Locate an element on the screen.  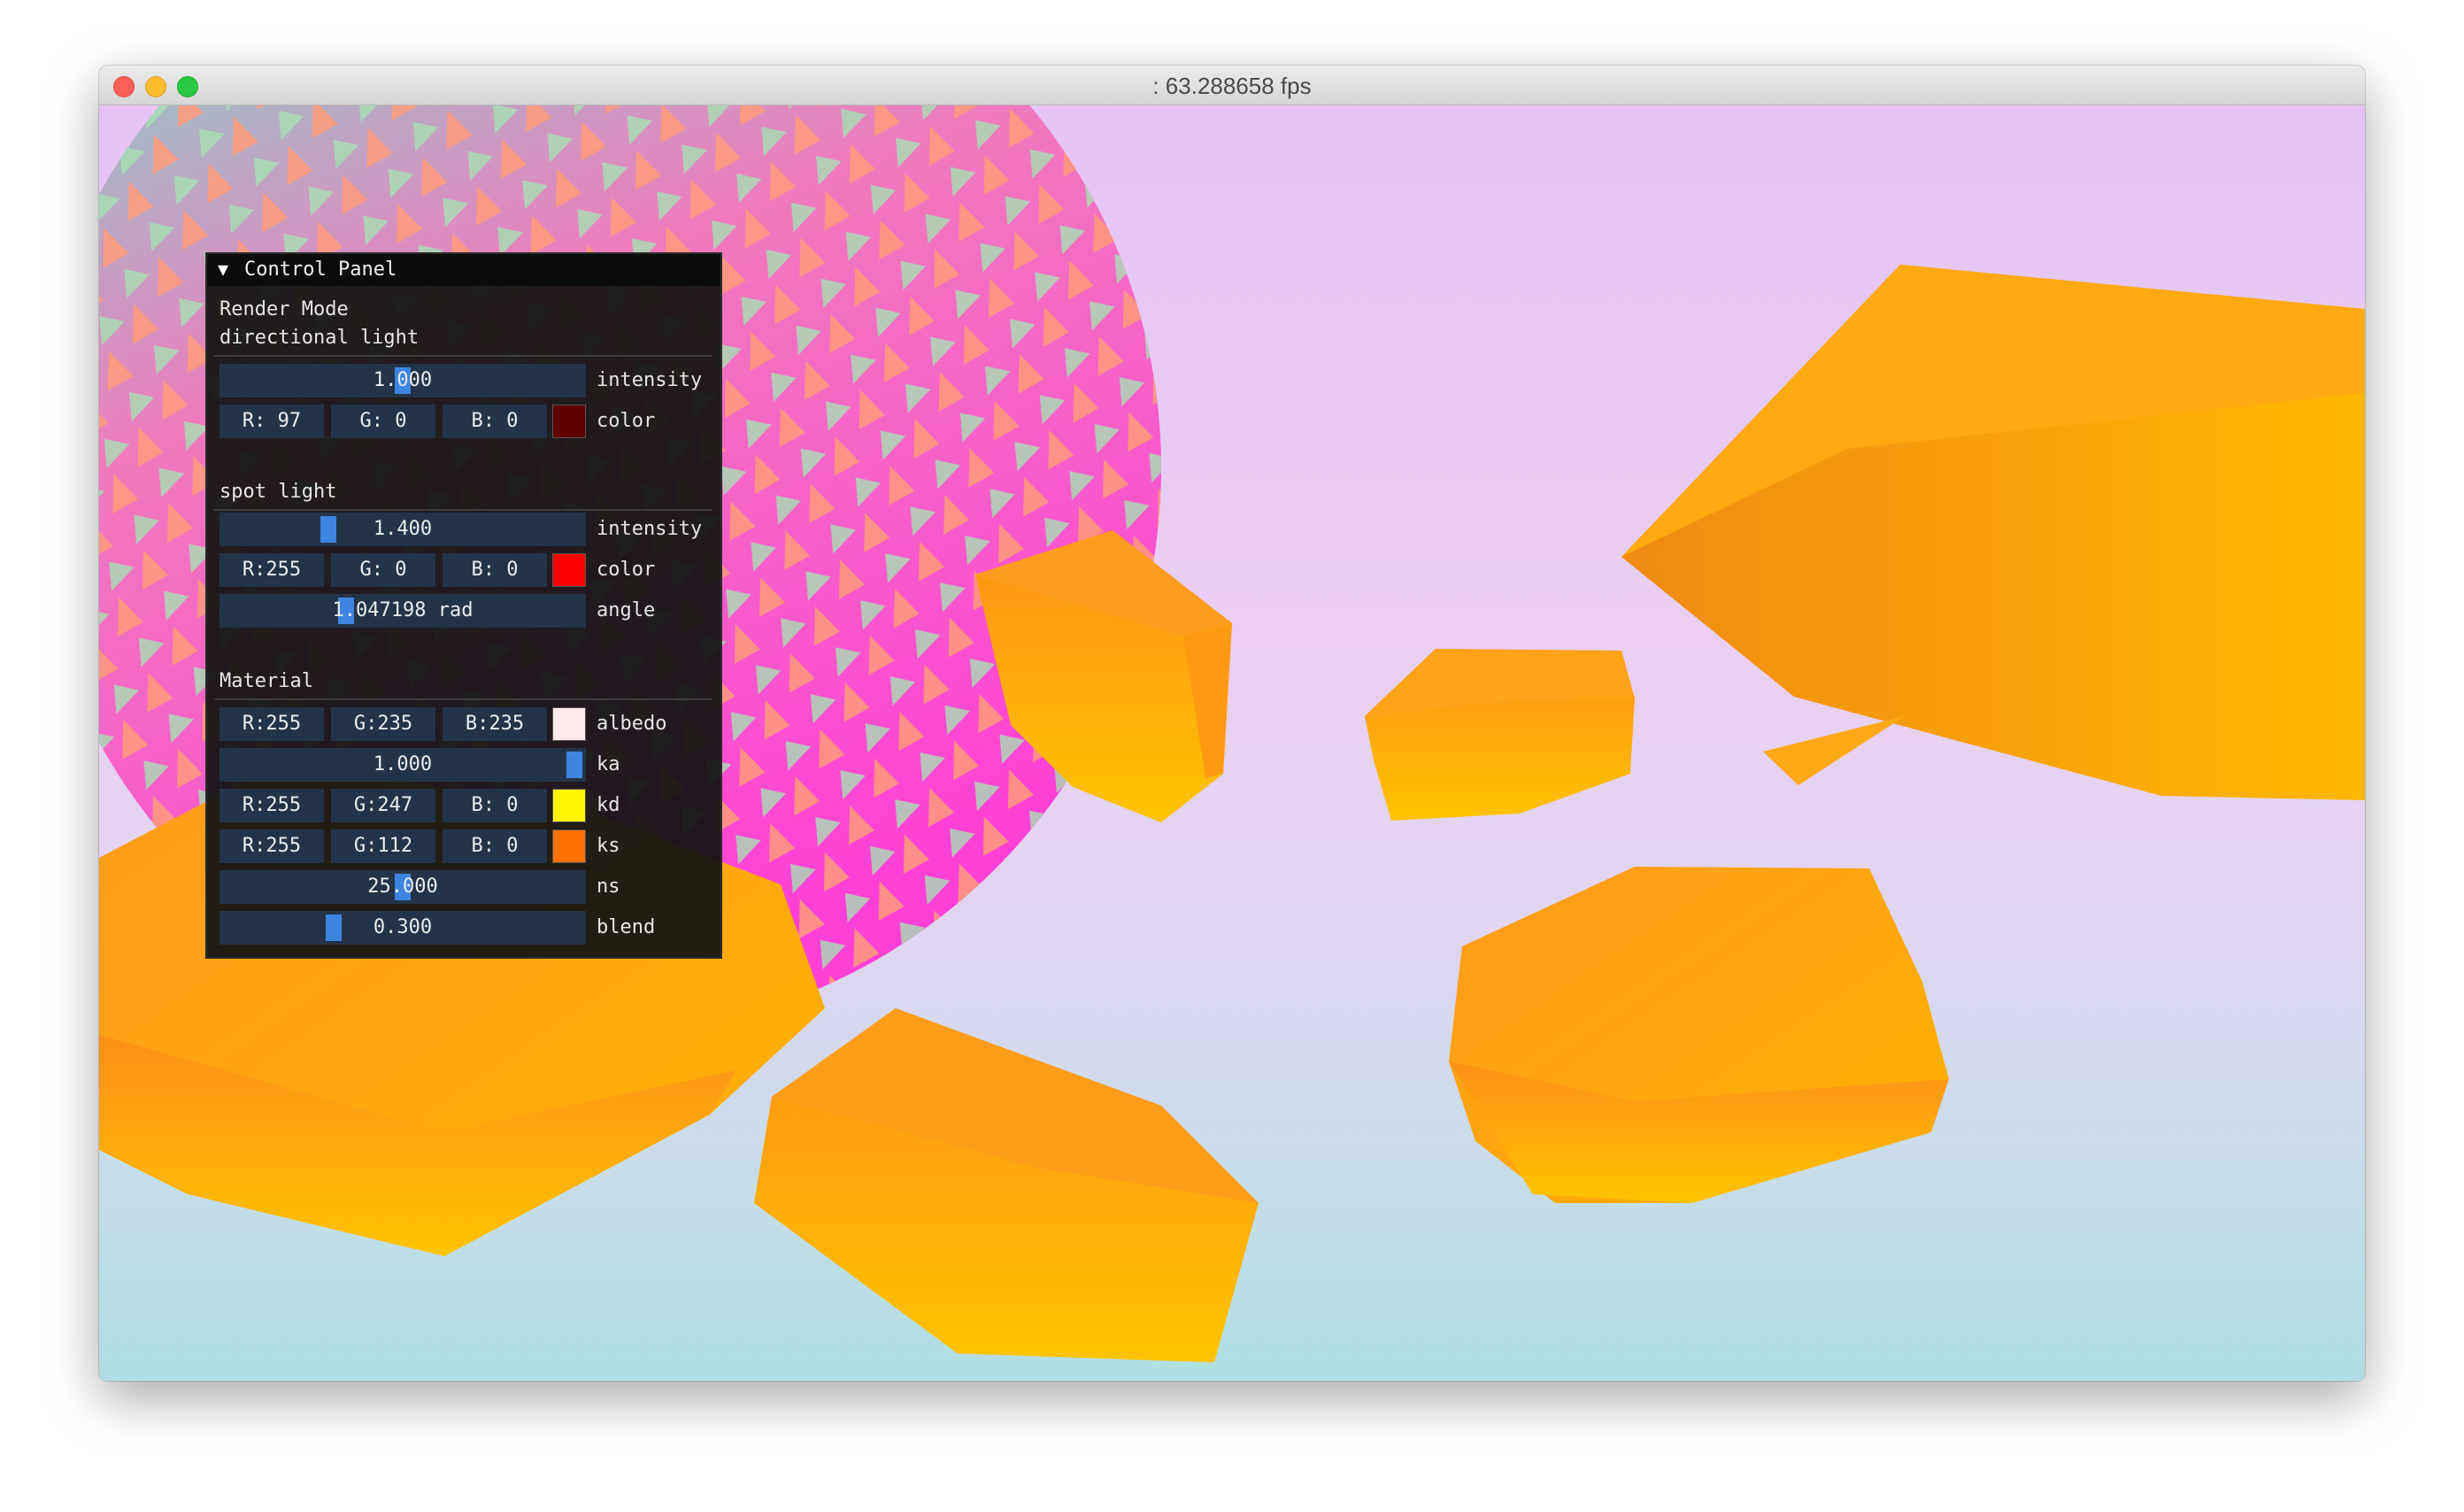
control-panel-header: ▼ Control Panel is located at coordinates (464, 270).